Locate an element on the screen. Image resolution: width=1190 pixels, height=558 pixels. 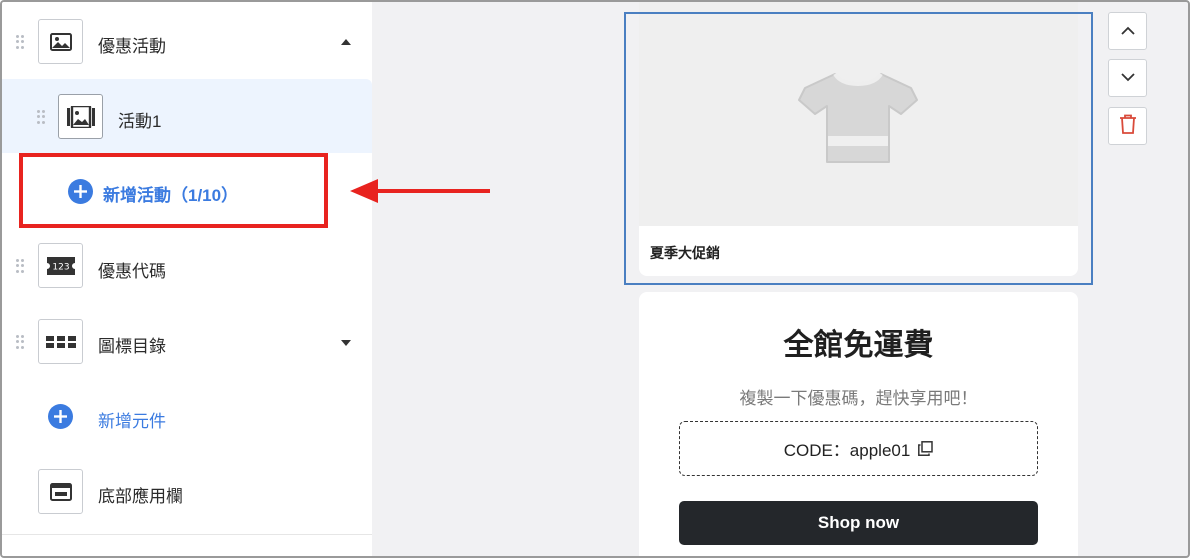
caret-down-icon is located at coordinates (346, 343).